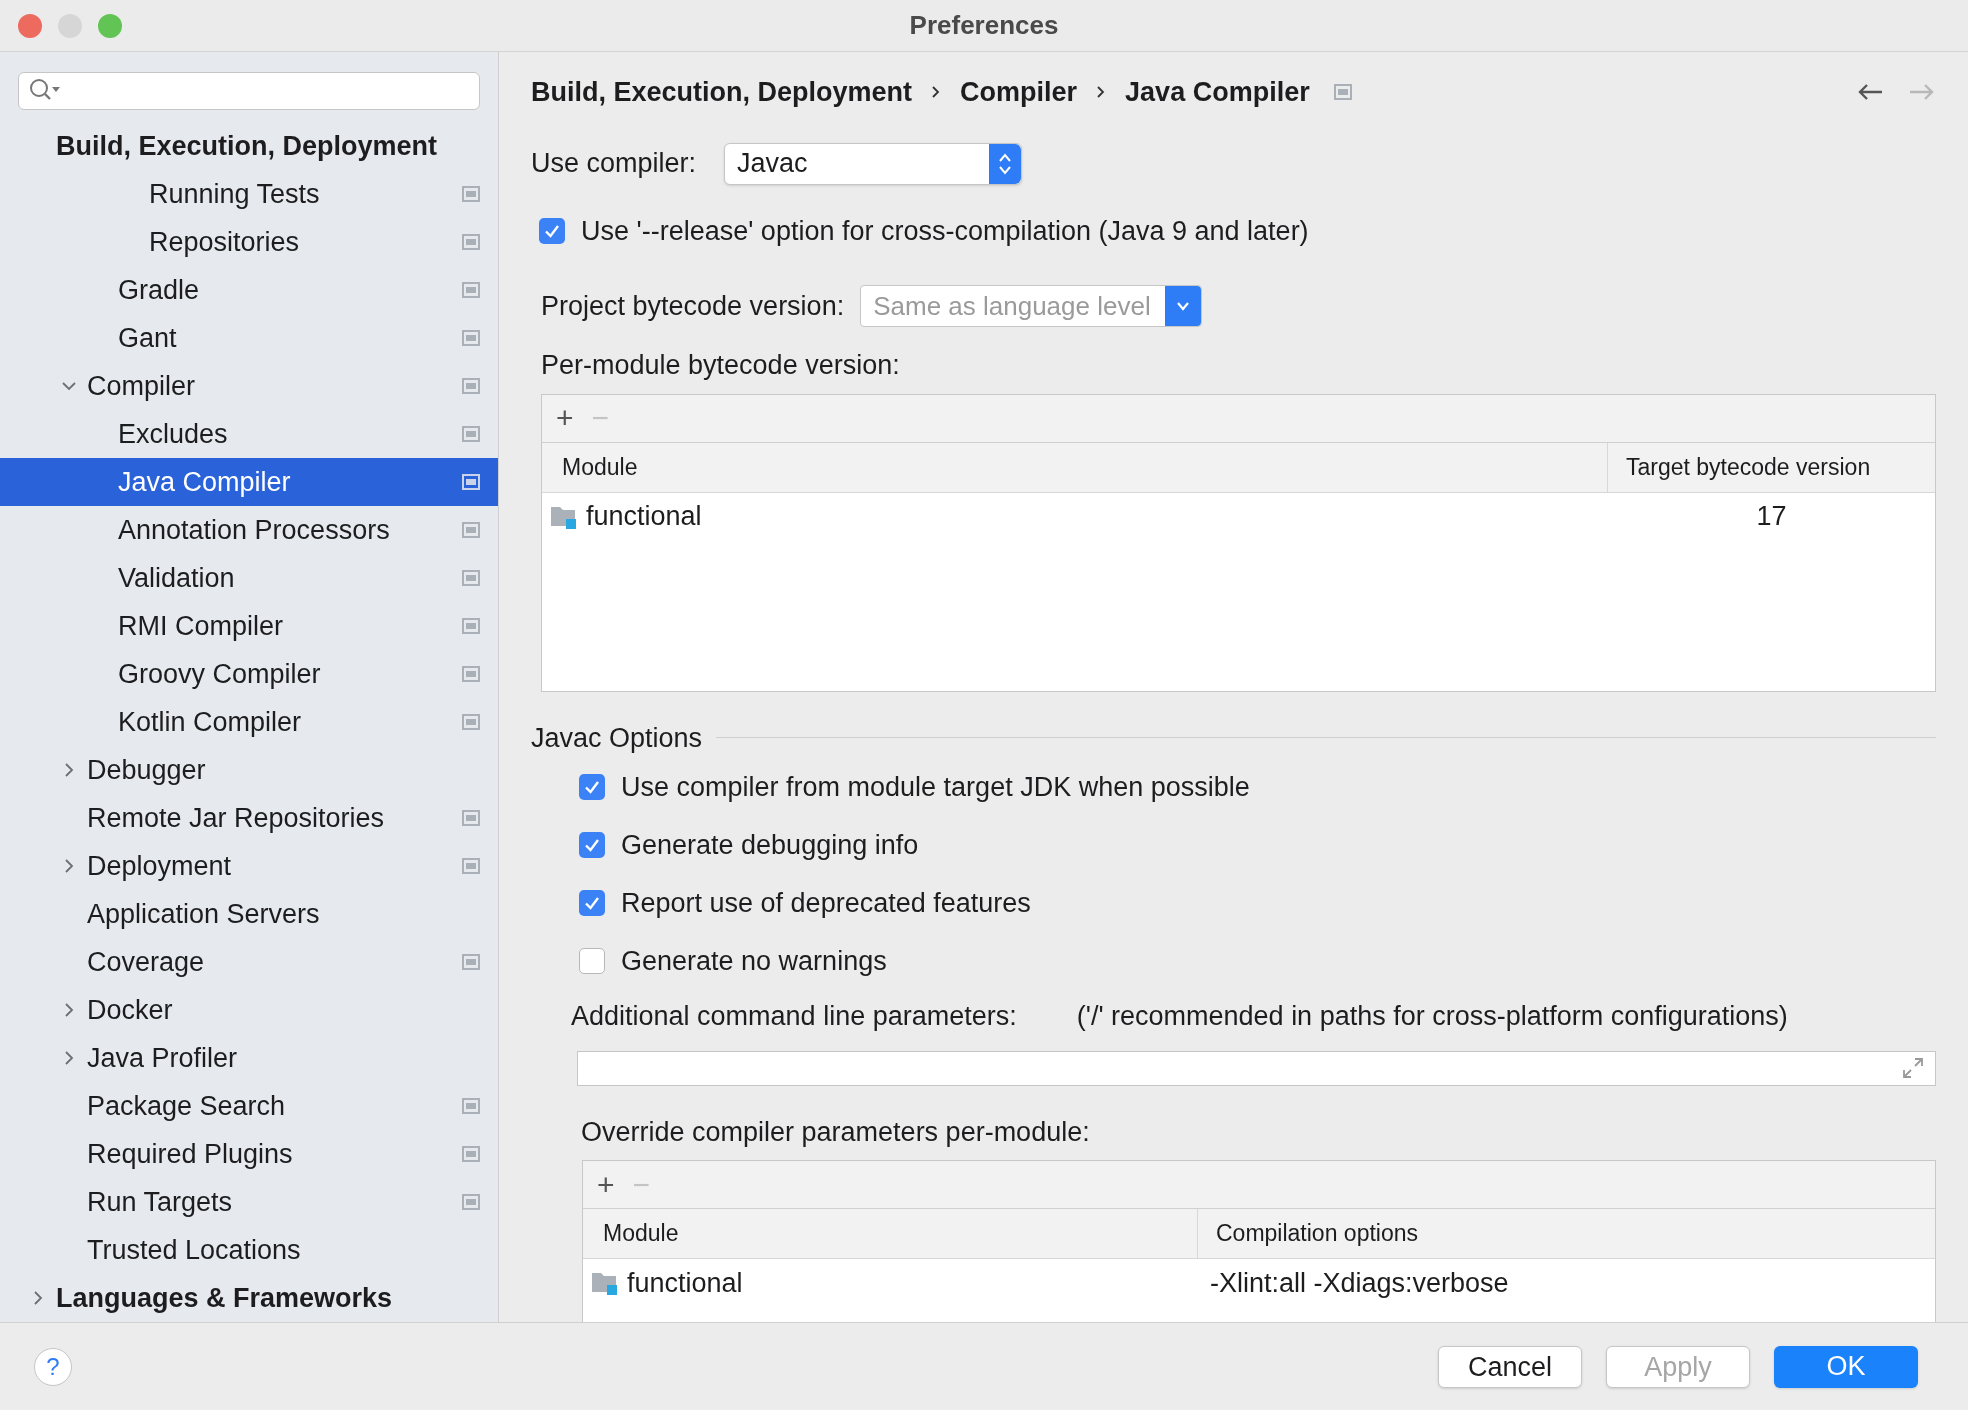  Describe the element at coordinates (236, 818) in the screenshot. I see `tree-item-label: Remote Jar Repositories` at that location.